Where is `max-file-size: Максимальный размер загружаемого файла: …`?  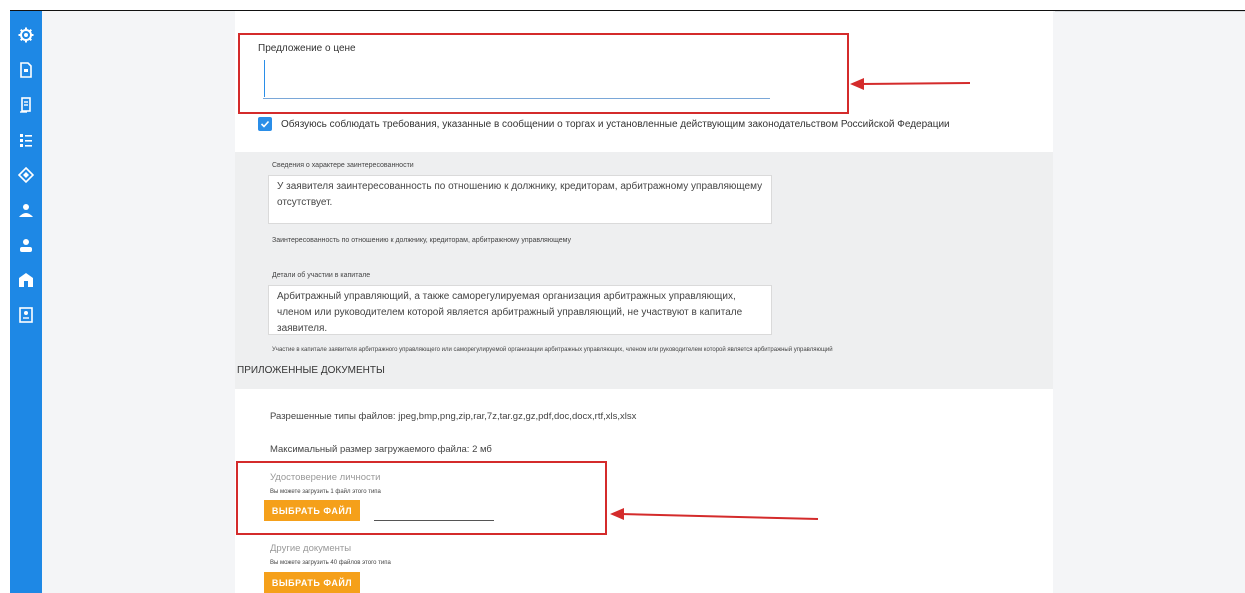
max-file-size: Максимальный размер загружаемого файла: … is located at coordinates (381, 449).